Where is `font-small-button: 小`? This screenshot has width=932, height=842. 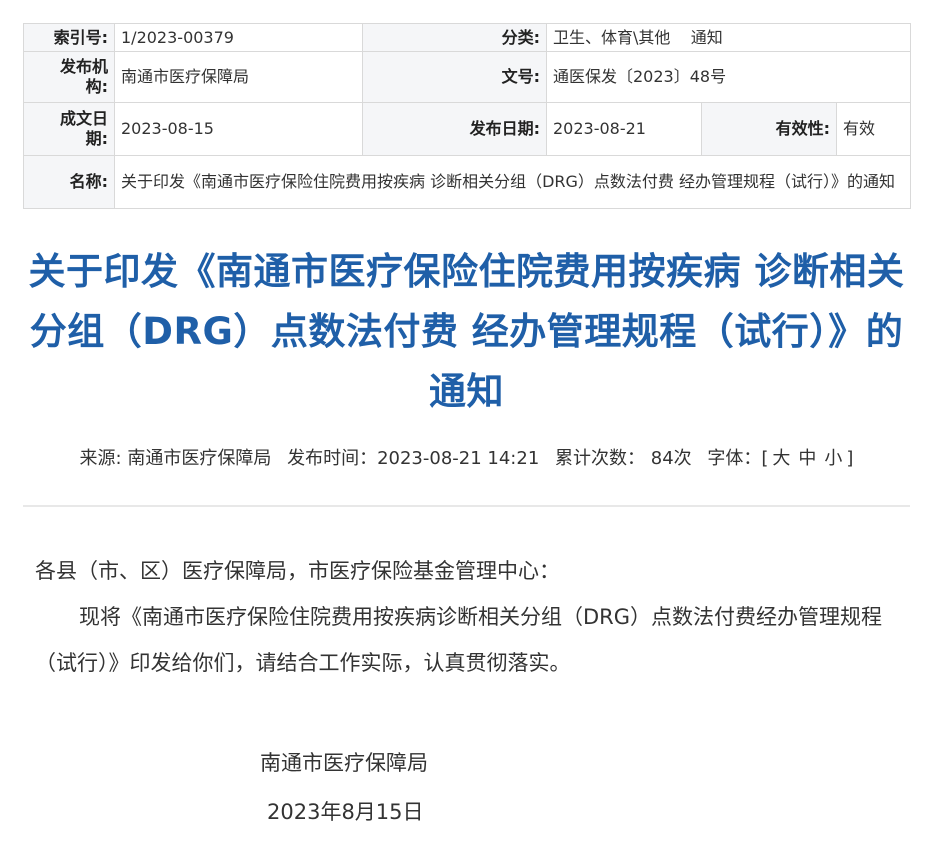 font-small-button: 小 is located at coordinates (833, 458).